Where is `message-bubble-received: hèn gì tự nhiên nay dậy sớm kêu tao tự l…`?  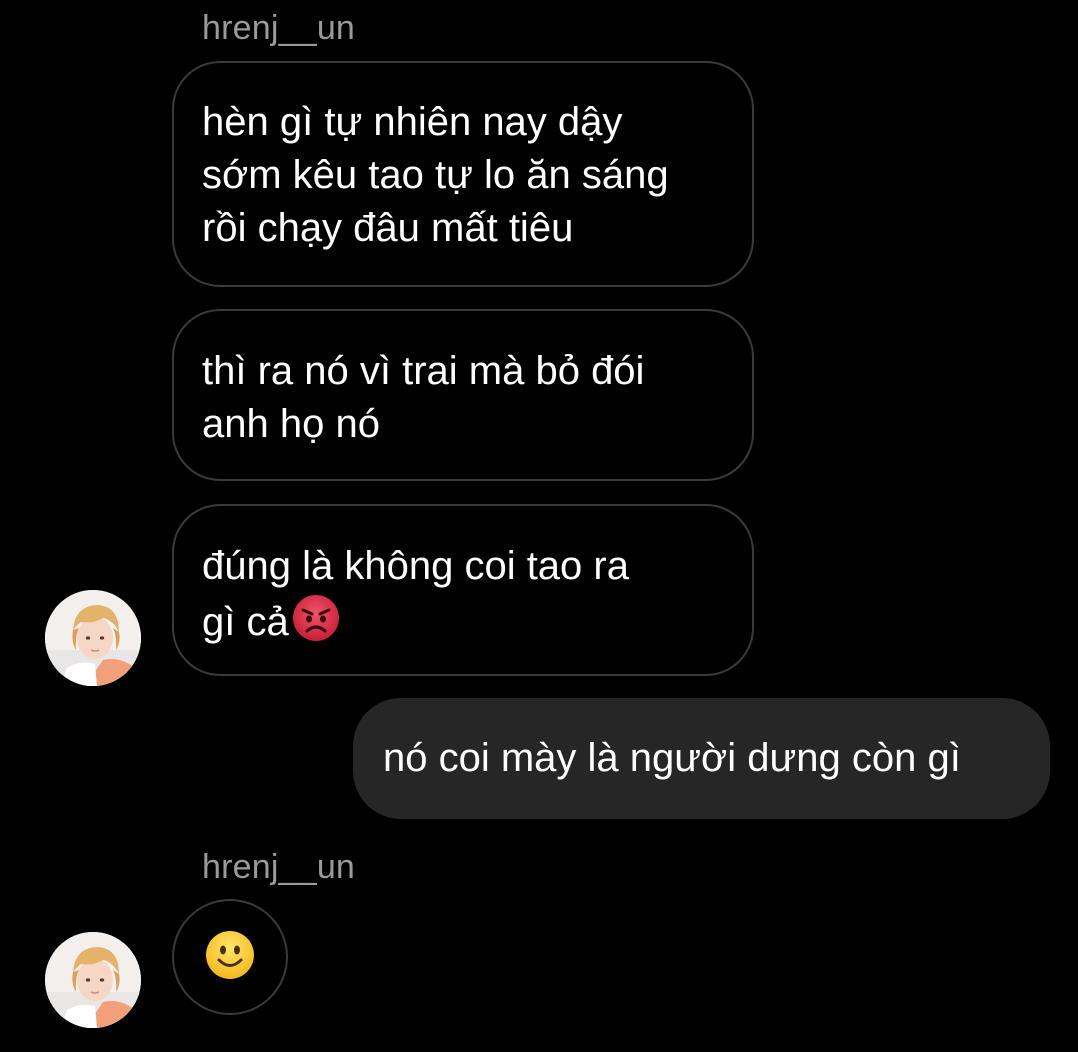 message-bubble-received: hèn gì tự nhiên nay dậy sớm kêu tao tự l… is located at coordinates (463, 174).